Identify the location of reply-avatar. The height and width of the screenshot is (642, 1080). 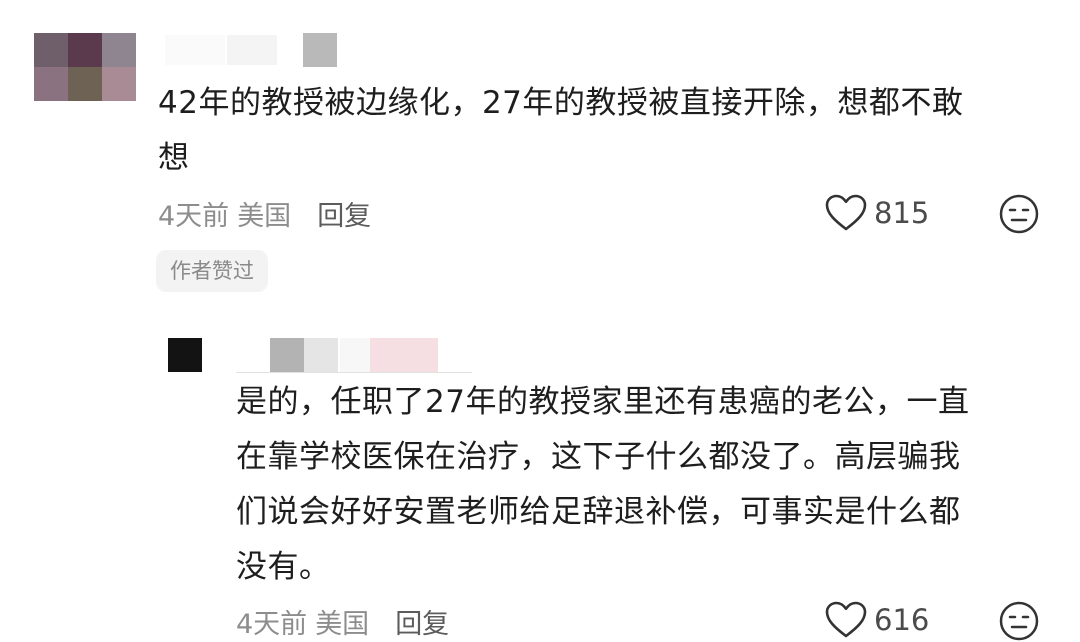
(185, 355).